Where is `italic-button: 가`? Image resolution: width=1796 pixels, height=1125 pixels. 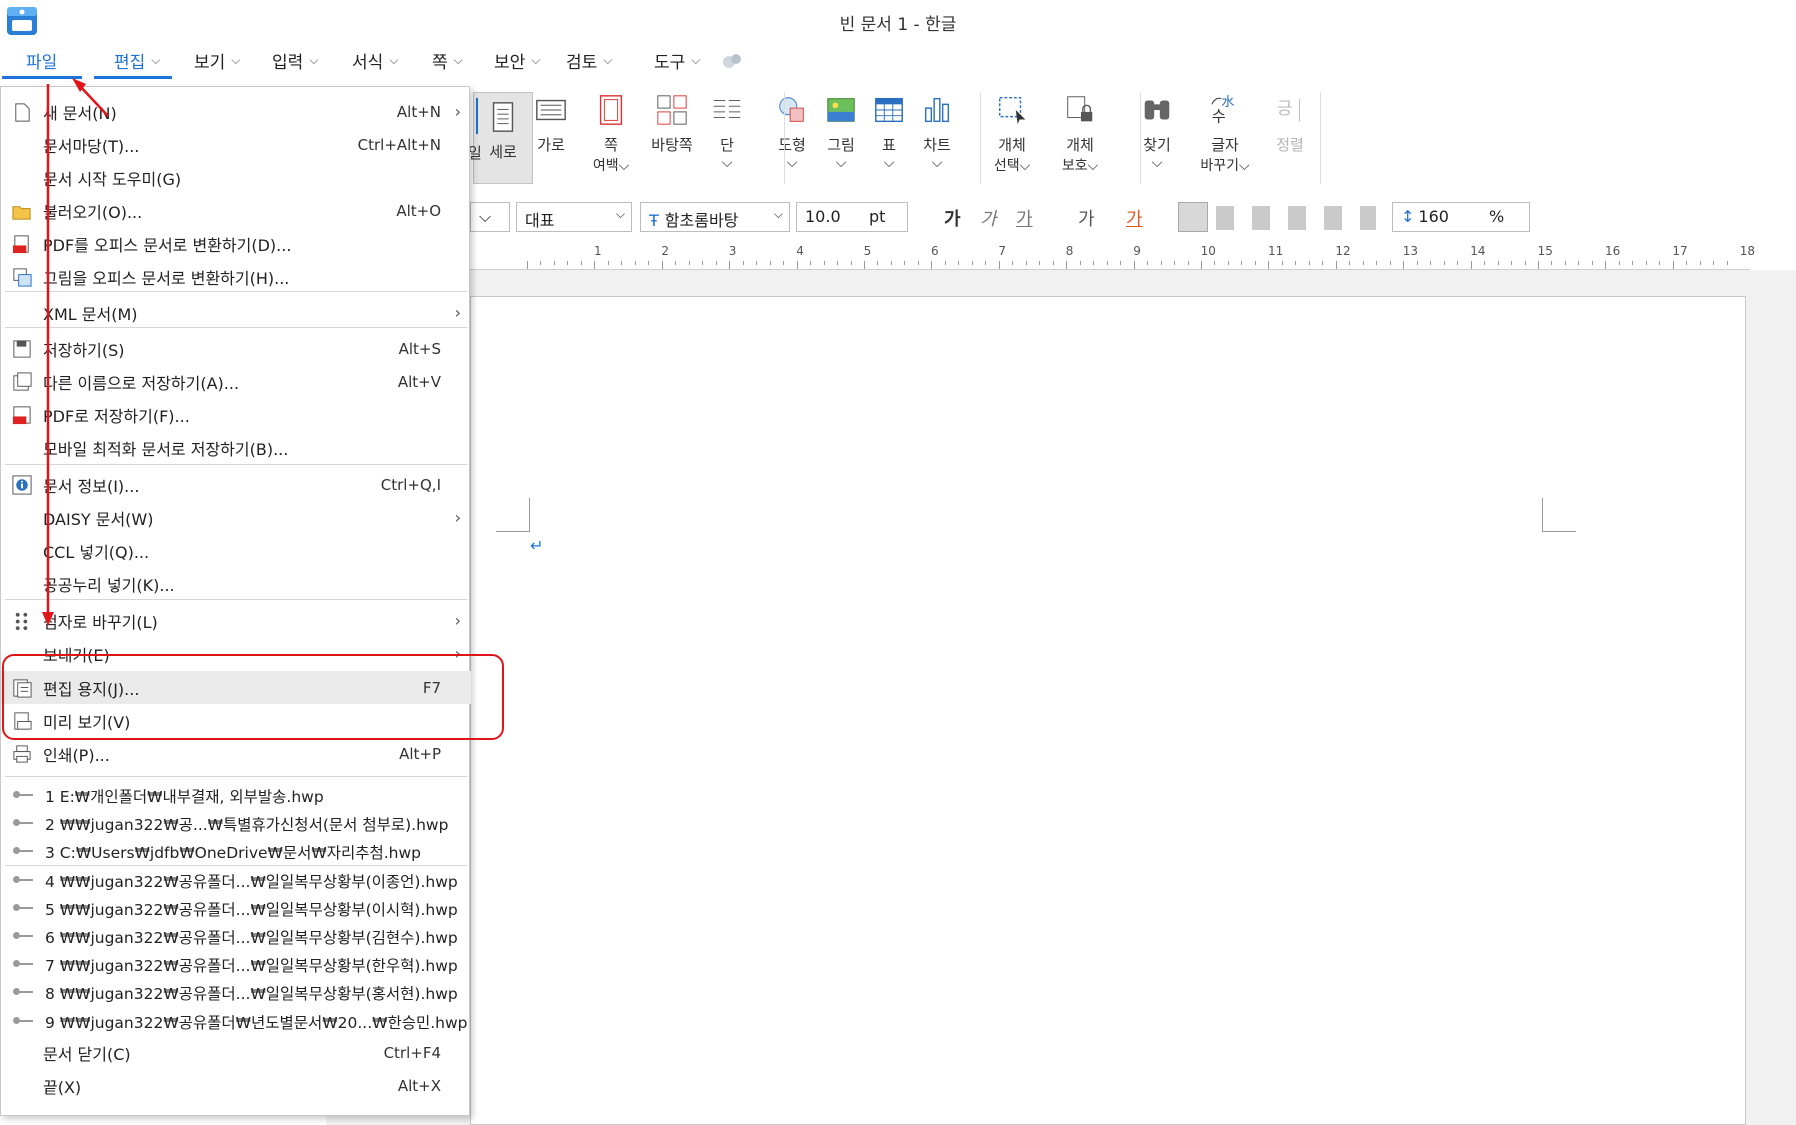 italic-button: 가 is located at coordinates (988, 218).